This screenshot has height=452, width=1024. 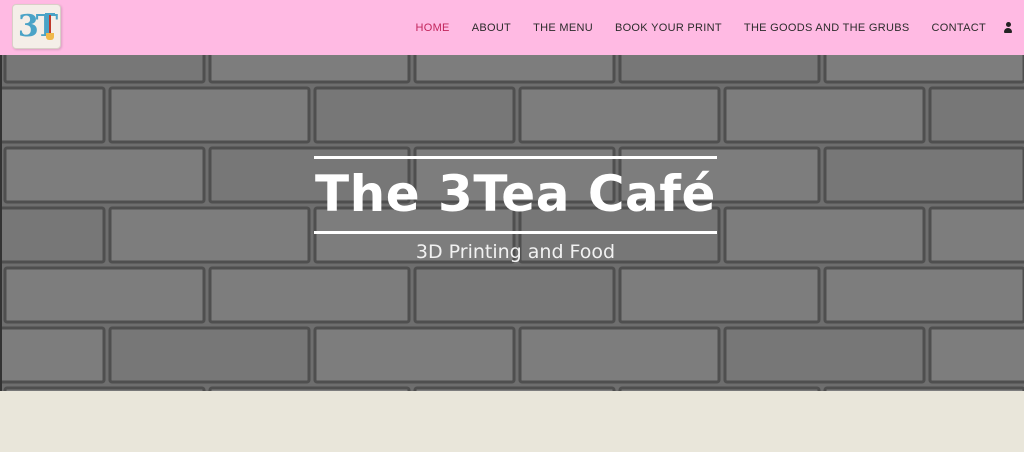 I want to click on nav-contact: CONTACT, so click(x=959, y=28).